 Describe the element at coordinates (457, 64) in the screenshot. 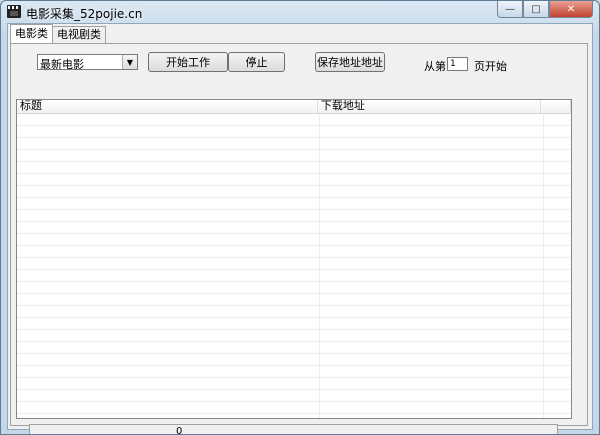

I see `start-page-input: 1` at that location.